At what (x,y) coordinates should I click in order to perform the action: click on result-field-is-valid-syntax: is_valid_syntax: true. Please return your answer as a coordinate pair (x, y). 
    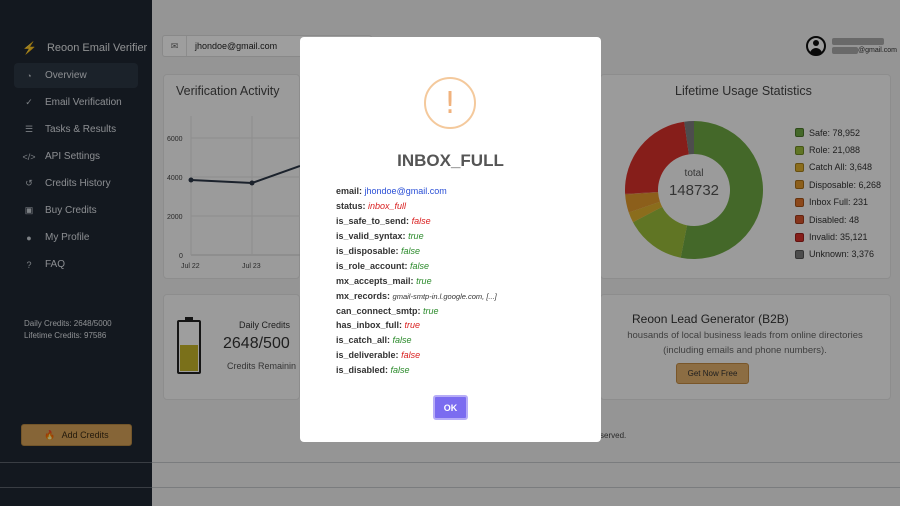
    Looking at the image, I should click on (380, 235).